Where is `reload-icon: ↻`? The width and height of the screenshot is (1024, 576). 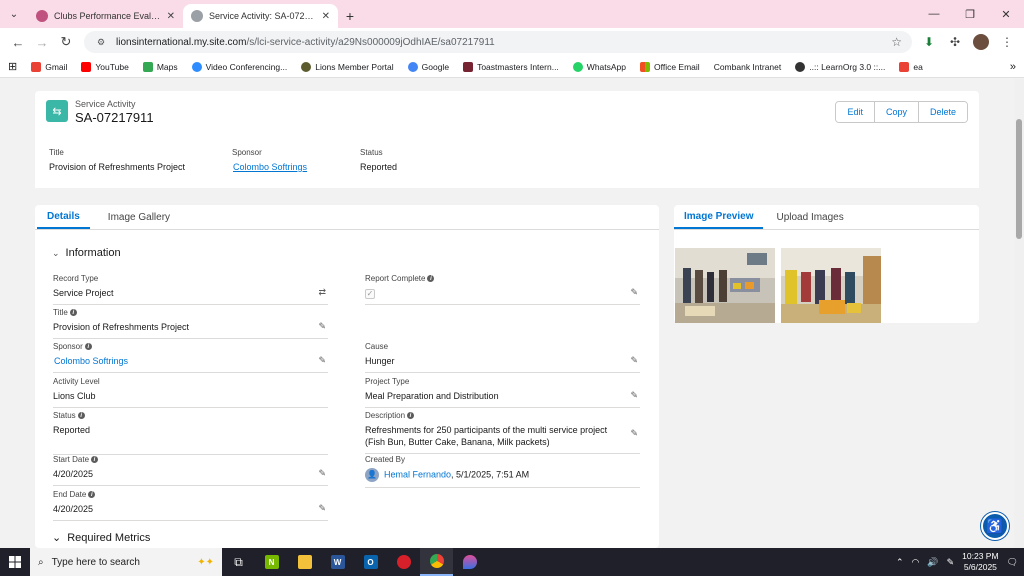 reload-icon: ↻ is located at coordinates (66, 42).